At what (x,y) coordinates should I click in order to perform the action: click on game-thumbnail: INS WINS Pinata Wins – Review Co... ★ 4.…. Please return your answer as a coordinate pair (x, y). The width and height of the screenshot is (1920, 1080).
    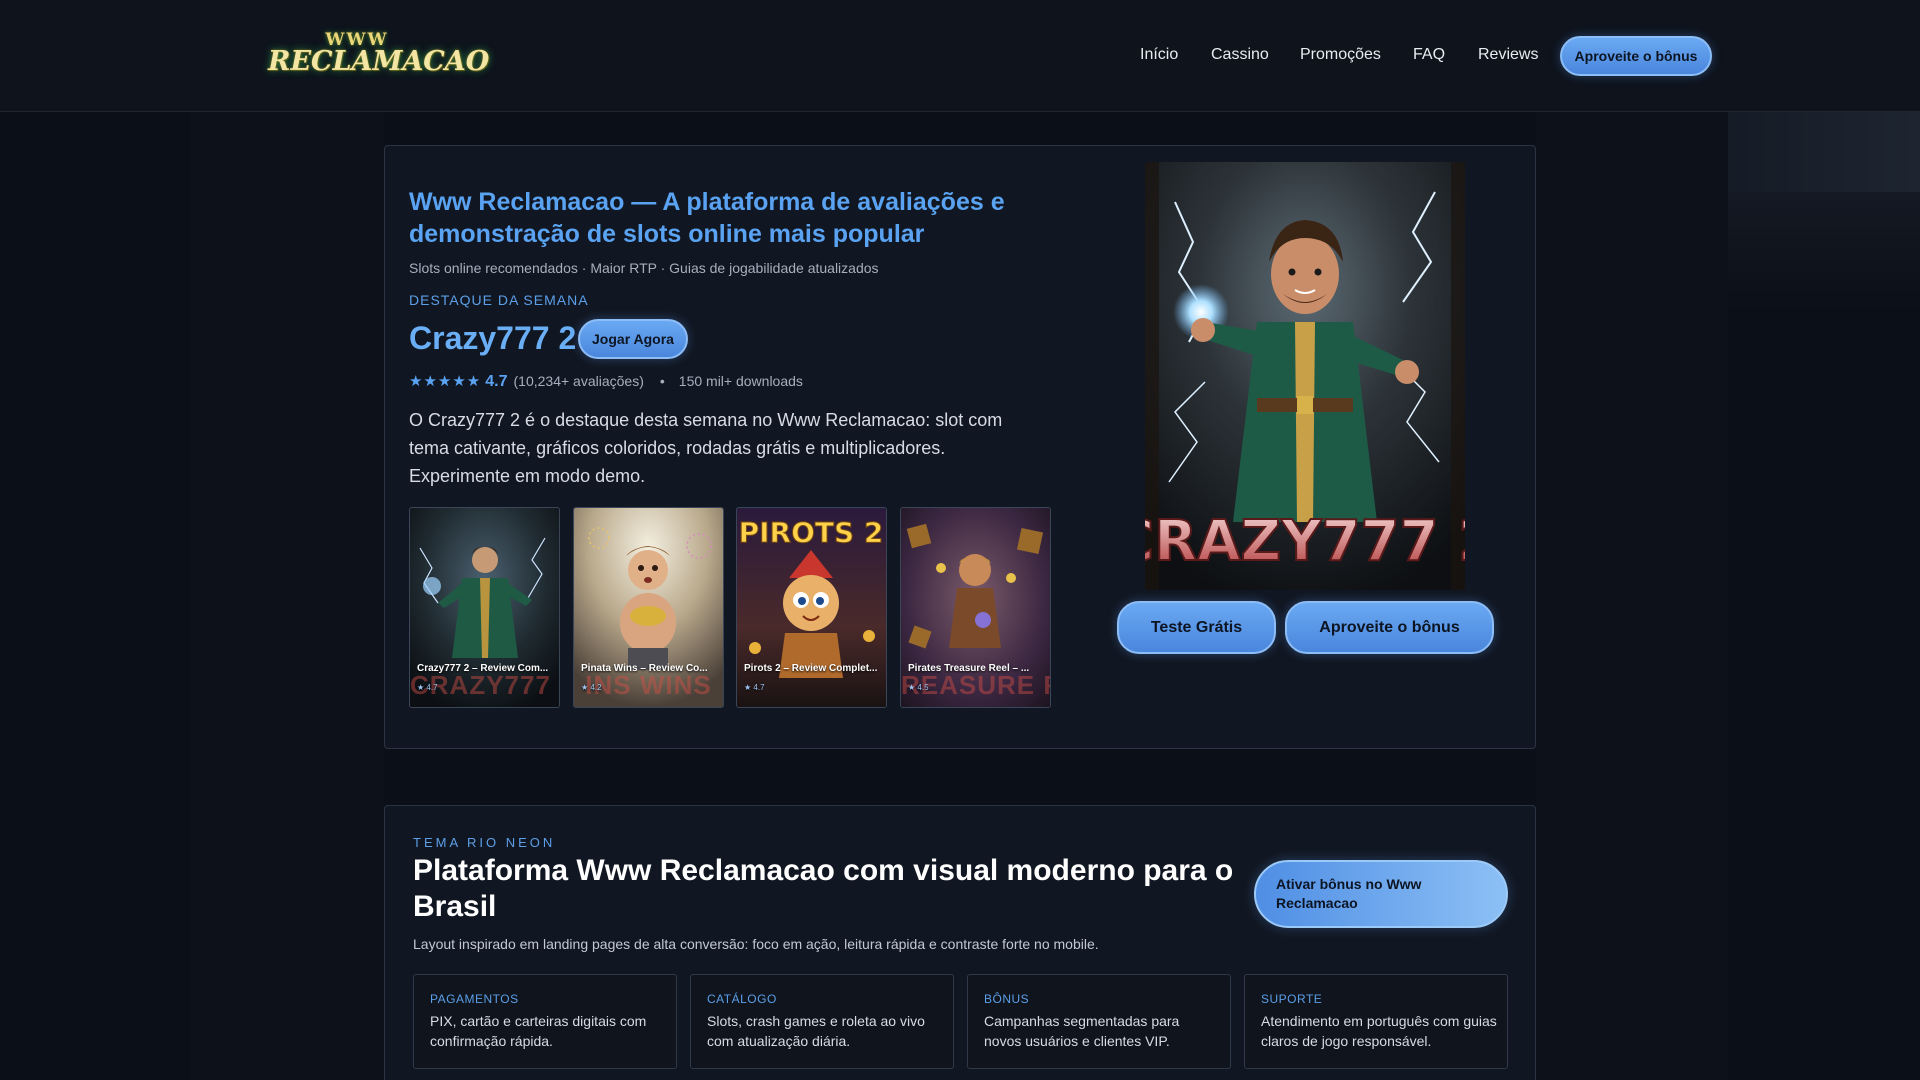
    Looking at the image, I should click on (648, 607).